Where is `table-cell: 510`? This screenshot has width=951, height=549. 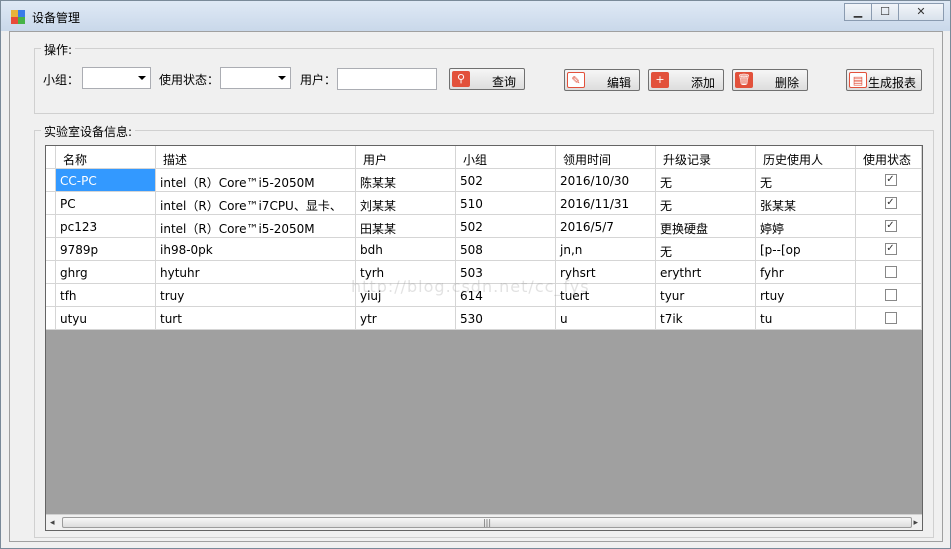
table-cell: 510 is located at coordinates (506, 203).